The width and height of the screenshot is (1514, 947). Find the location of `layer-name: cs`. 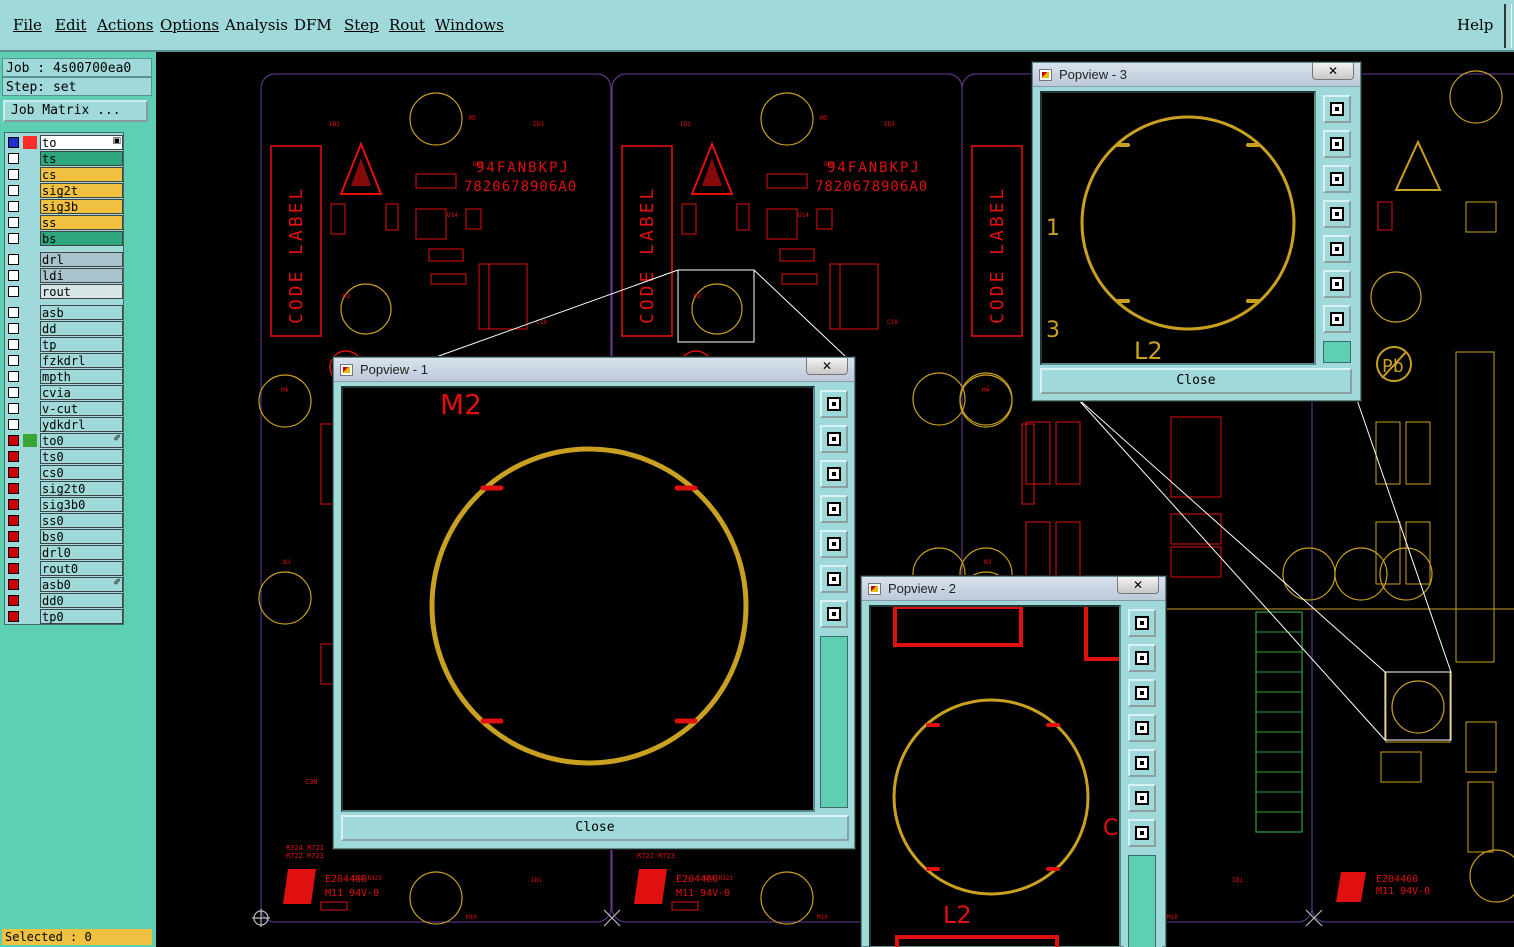

layer-name: cs is located at coordinates (81, 174).